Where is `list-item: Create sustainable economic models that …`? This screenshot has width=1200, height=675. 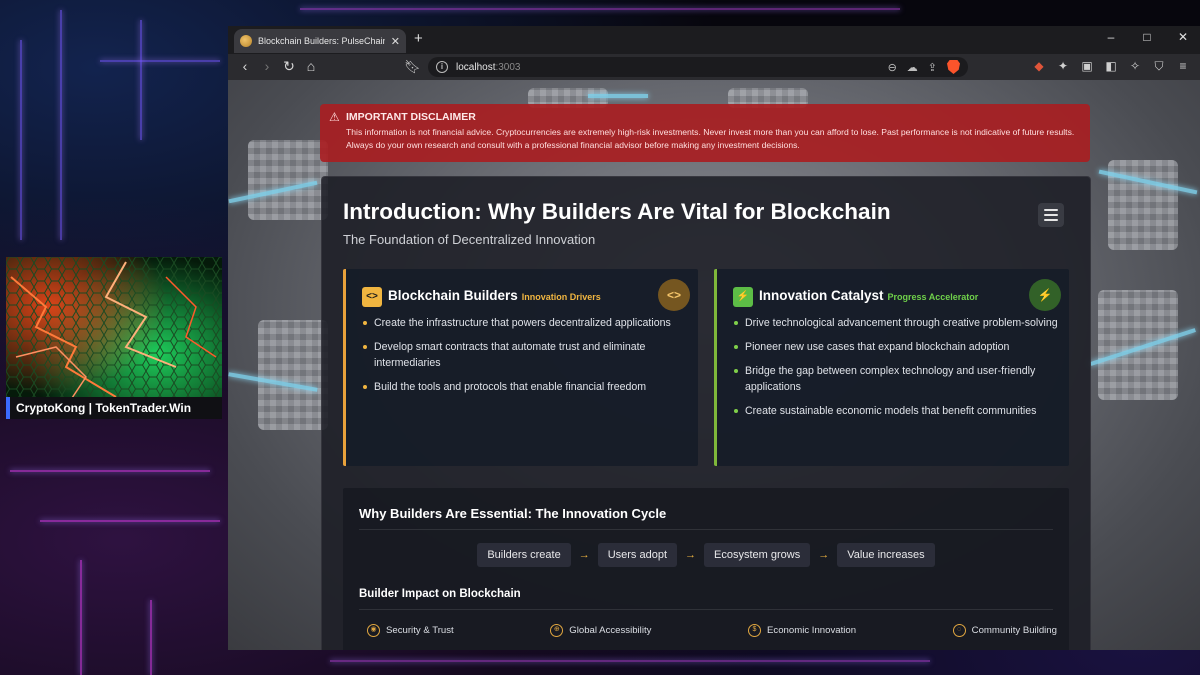
list-item: Create sustainable economic models that … is located at coordinates (898, 411).